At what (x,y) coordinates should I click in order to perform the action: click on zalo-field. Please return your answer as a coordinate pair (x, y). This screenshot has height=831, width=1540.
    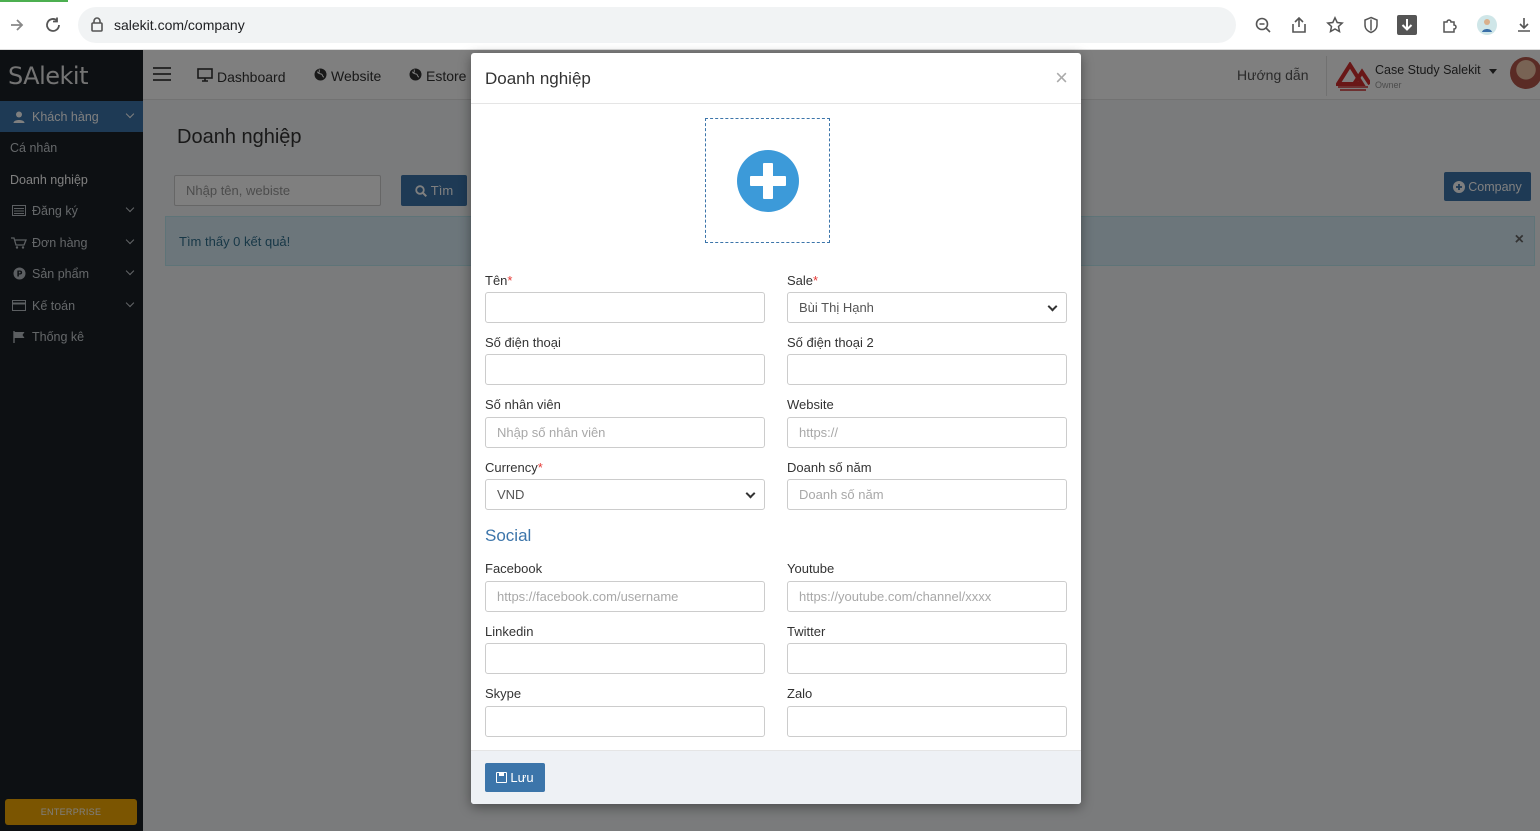
    Looking at the image, I should click on (927, 721).